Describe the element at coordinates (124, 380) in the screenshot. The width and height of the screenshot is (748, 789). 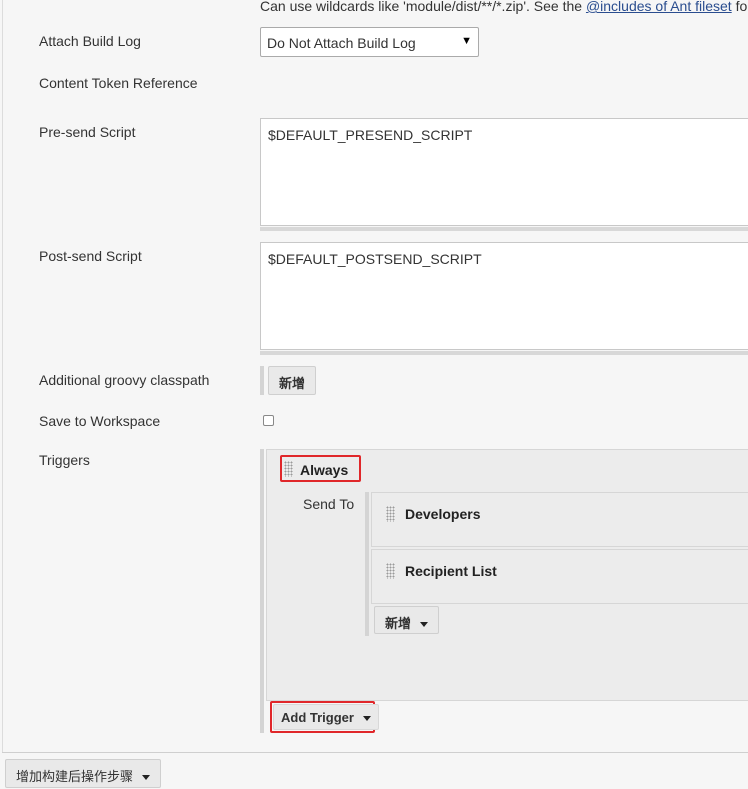
I see `groovy-classpath-label: Additional groovy classpath` at that location.